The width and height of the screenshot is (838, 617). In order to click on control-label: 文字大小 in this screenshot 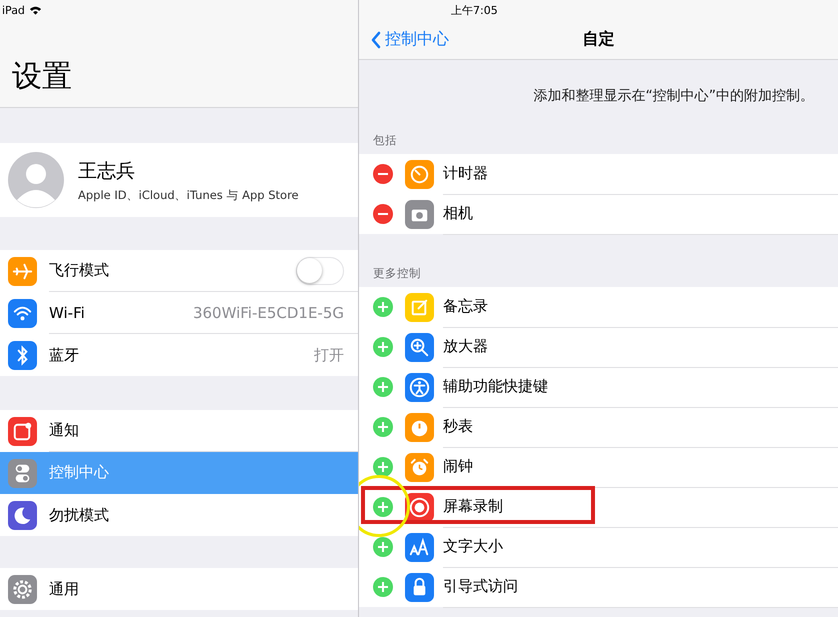, I will do `click(473, 546)`.